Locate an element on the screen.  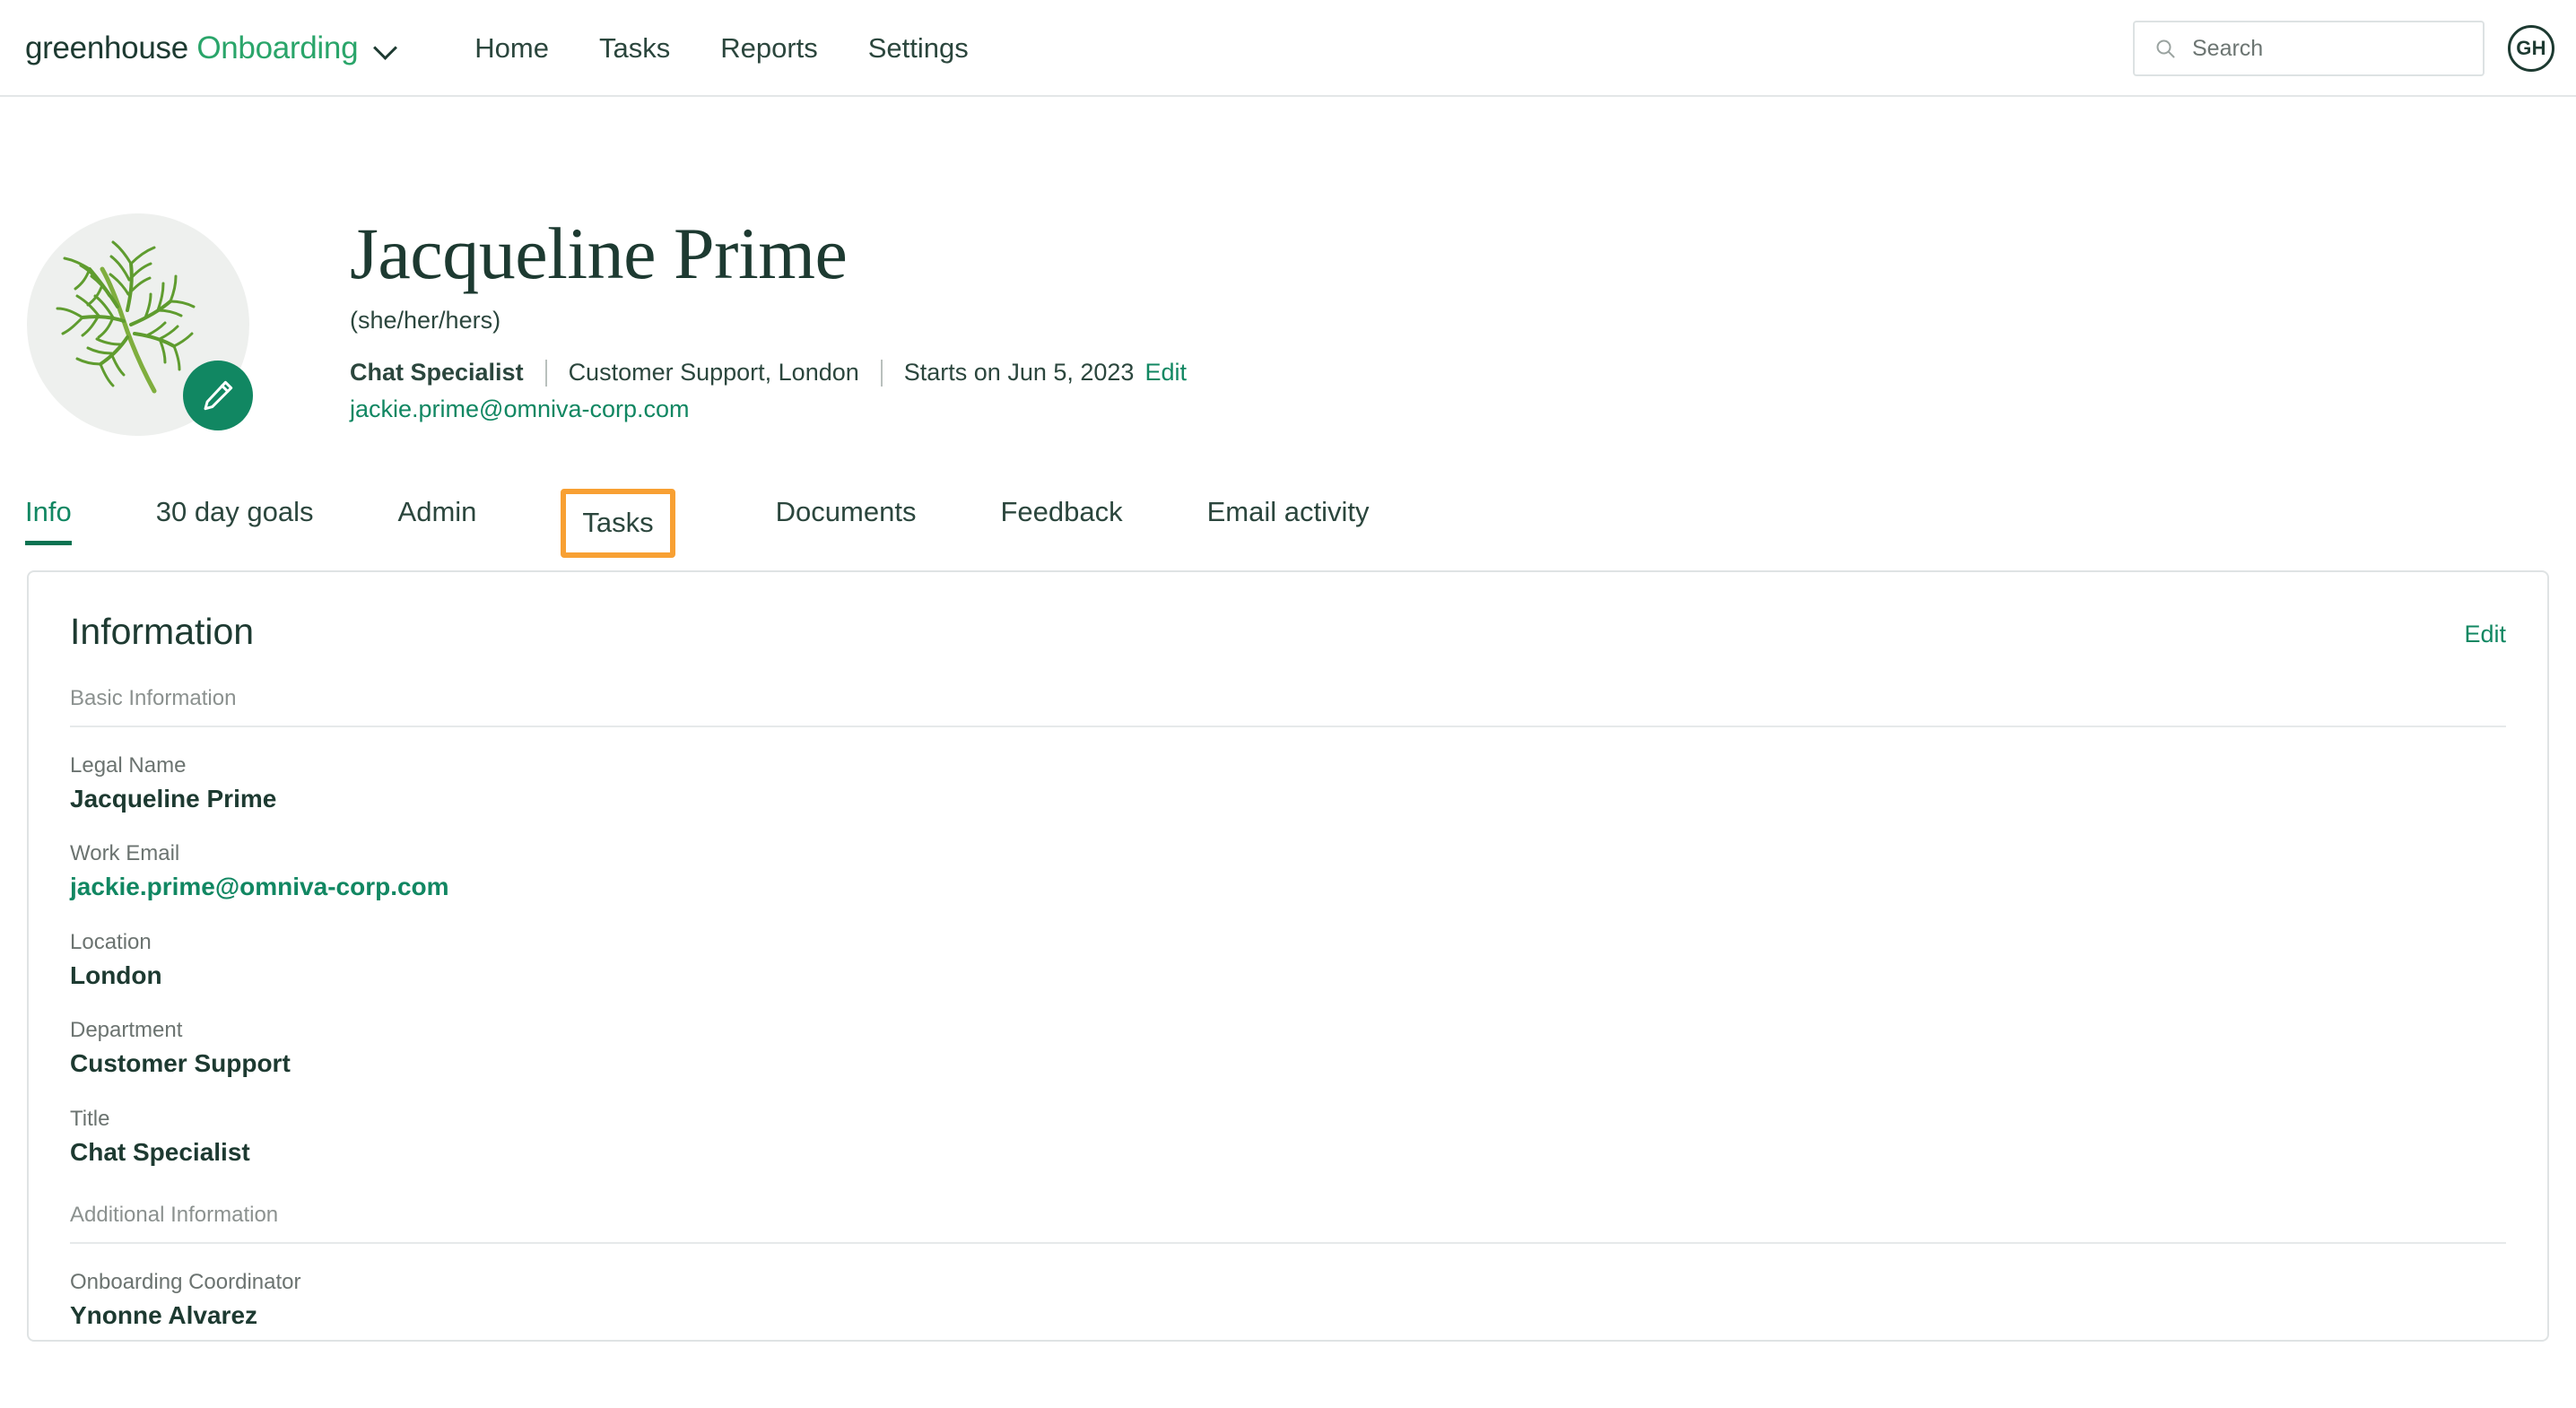
information-title: Information is located at coordinates (162, 631).